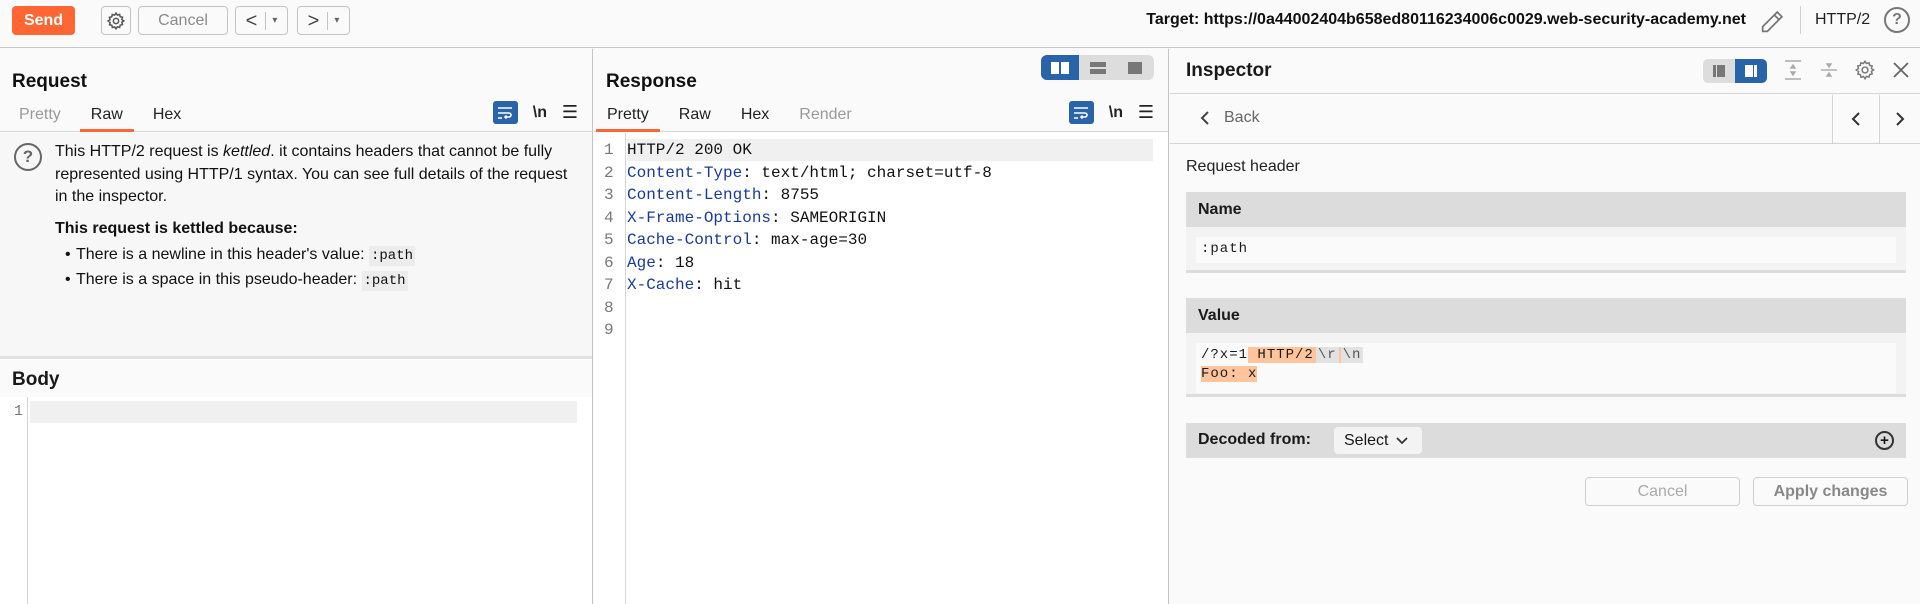  I want to click on header-name-field: :path, so click(1546, 250).